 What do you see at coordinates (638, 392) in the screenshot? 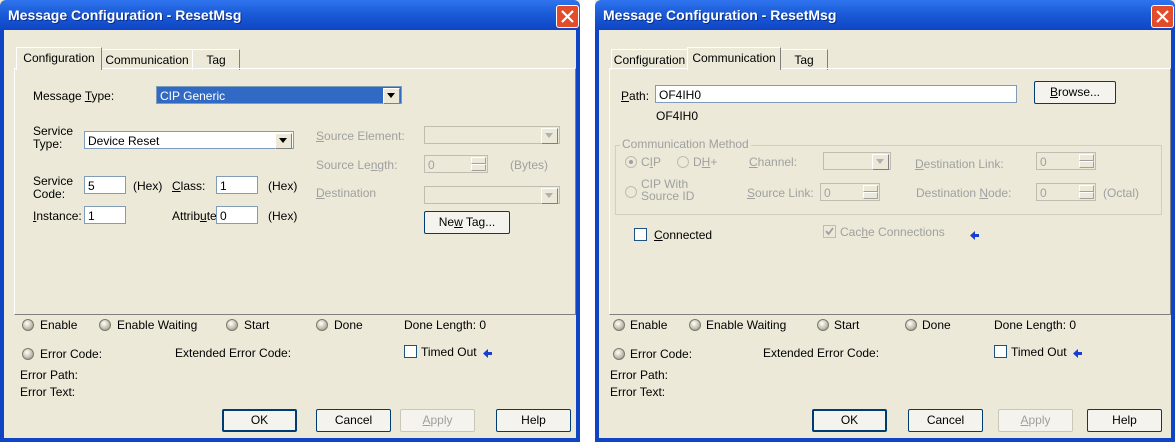
I see `error-text-label: Error Text:` at bounding box center [638, 392].